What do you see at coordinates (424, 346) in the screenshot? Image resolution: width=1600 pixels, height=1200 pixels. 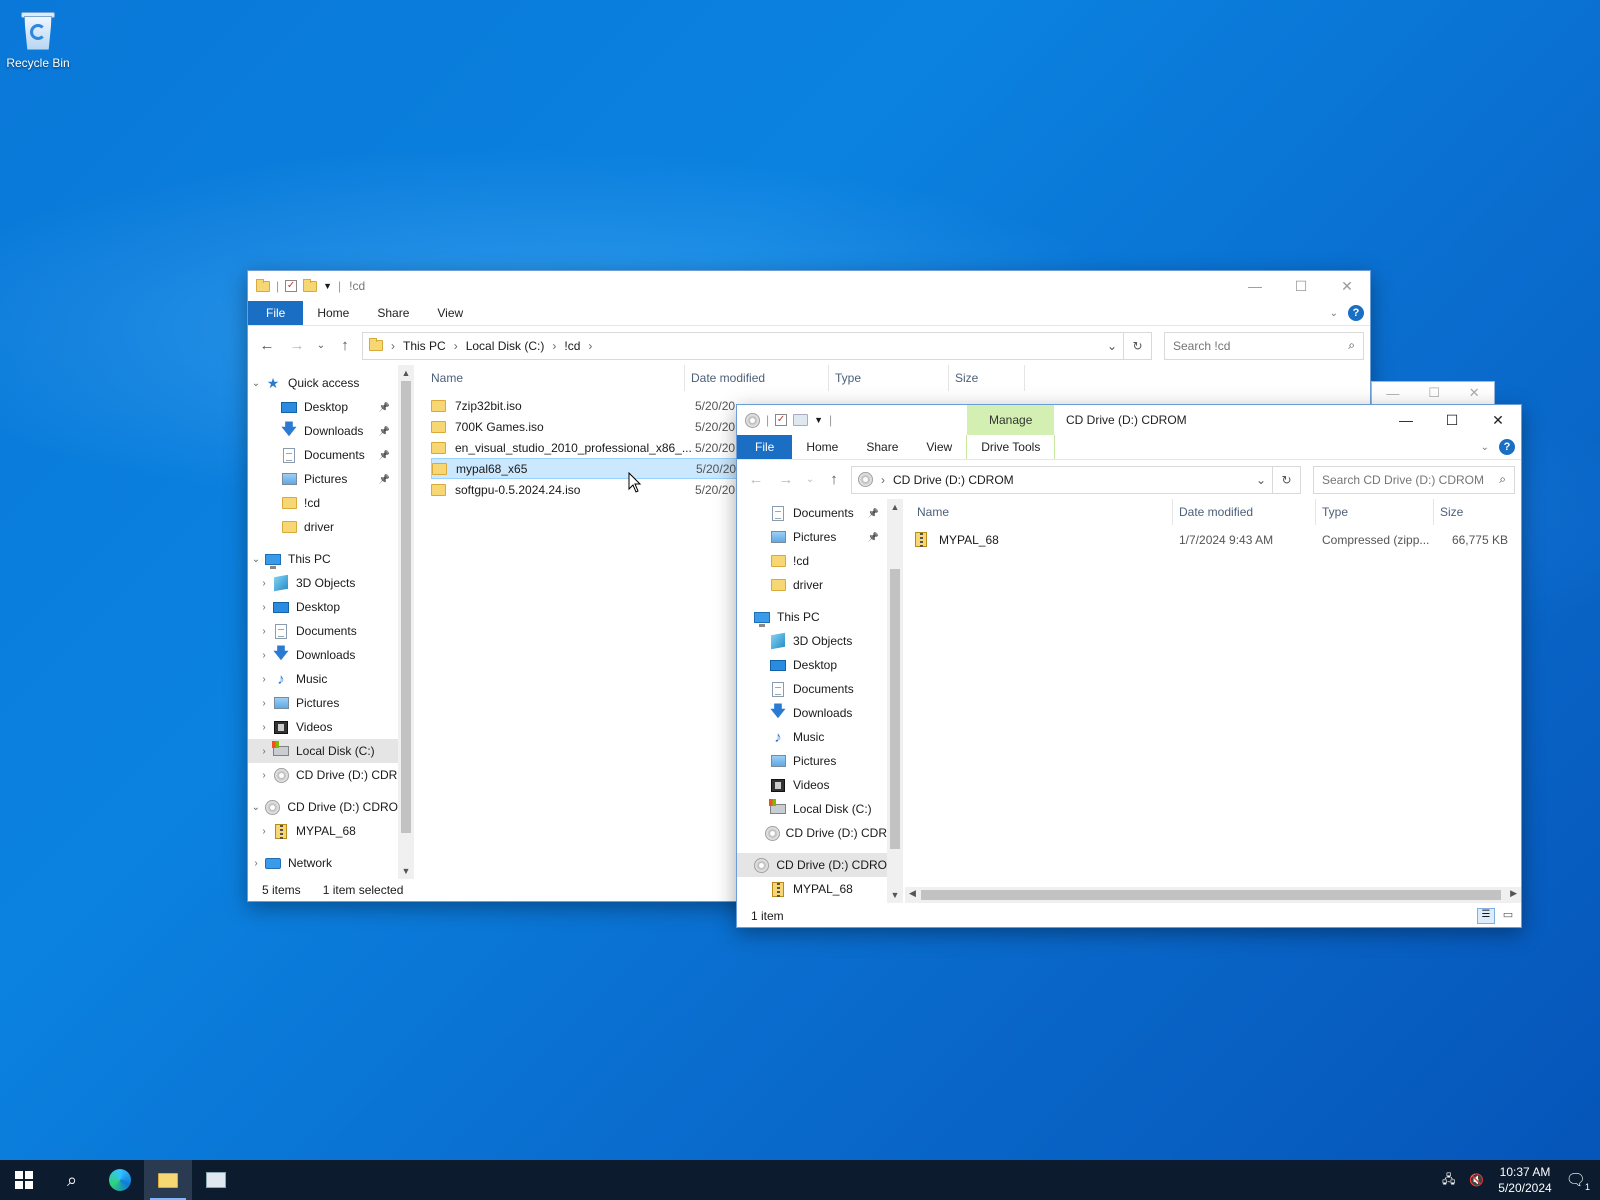 I see `breadcrumb-this-pc: This PC` at bounding box center [424, 346].